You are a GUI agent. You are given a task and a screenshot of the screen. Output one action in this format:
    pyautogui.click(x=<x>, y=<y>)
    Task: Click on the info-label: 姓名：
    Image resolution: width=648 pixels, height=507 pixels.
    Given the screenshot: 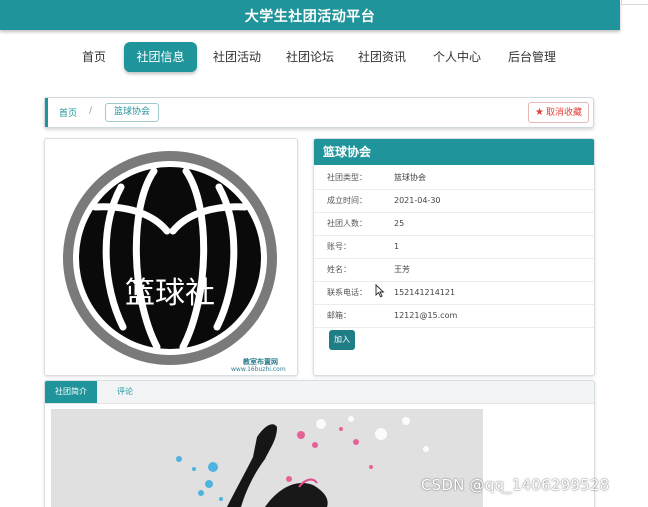 What is the action you would take?
    pyautogui.click(x=339, y=269)
    